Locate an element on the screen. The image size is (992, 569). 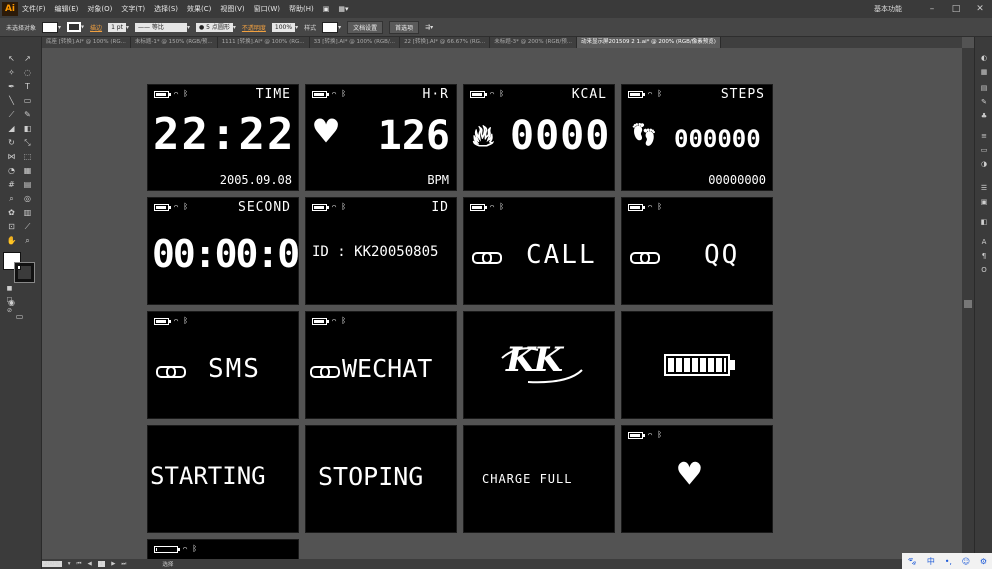
blend-tool-icon: ◎ is located at coordinates (27, 198).